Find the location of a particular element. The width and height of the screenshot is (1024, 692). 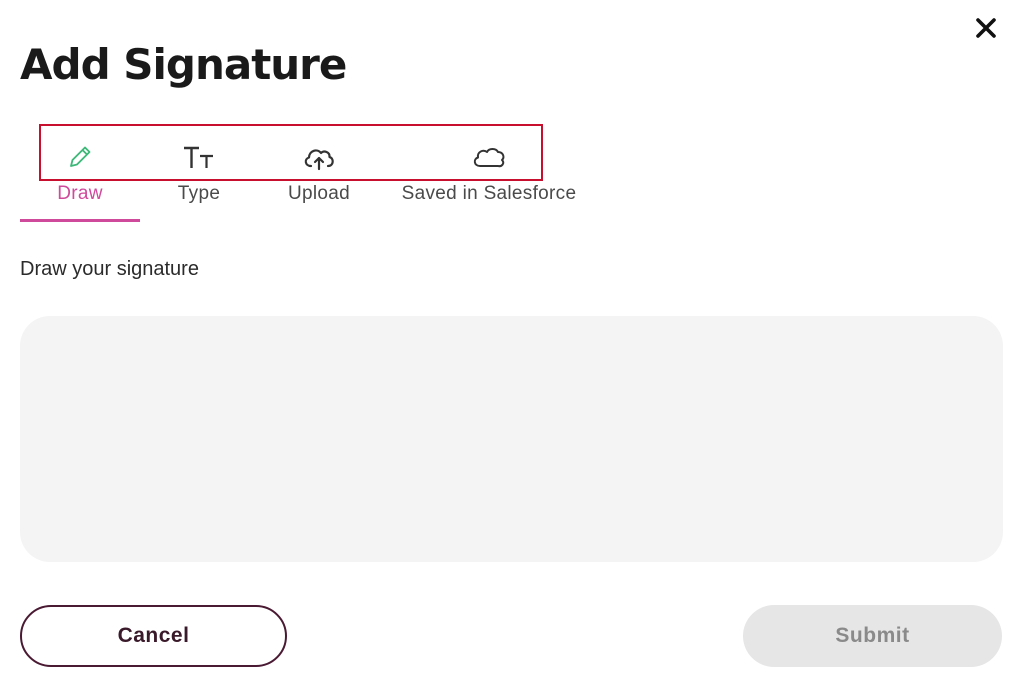

close-icon is located at coordinates (986, 28).